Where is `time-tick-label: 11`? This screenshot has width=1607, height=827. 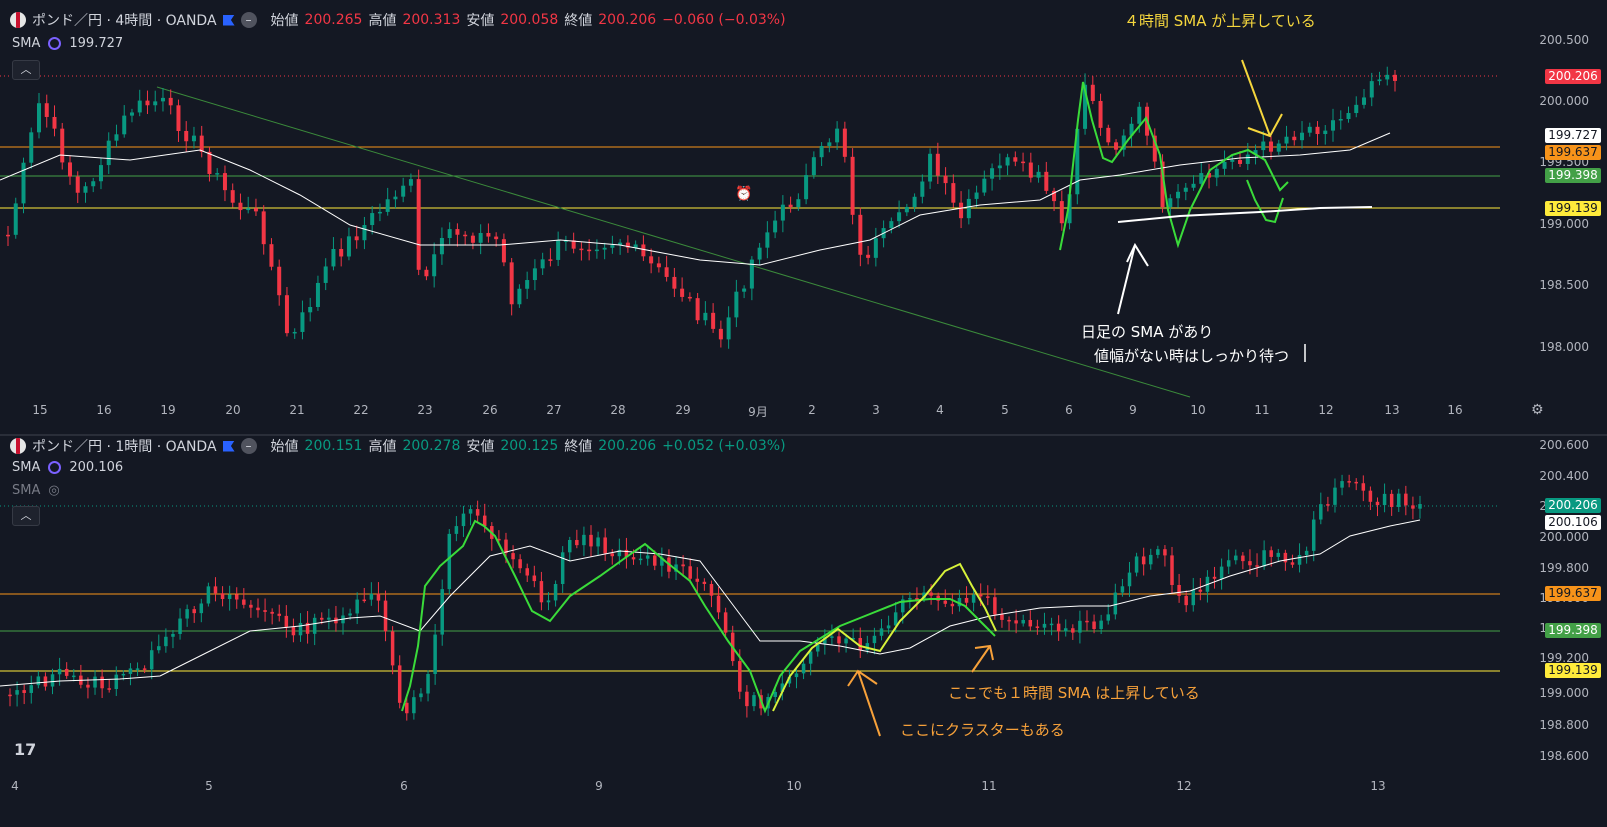
time-tick-label: 11 is located at coordinates (989, 786).